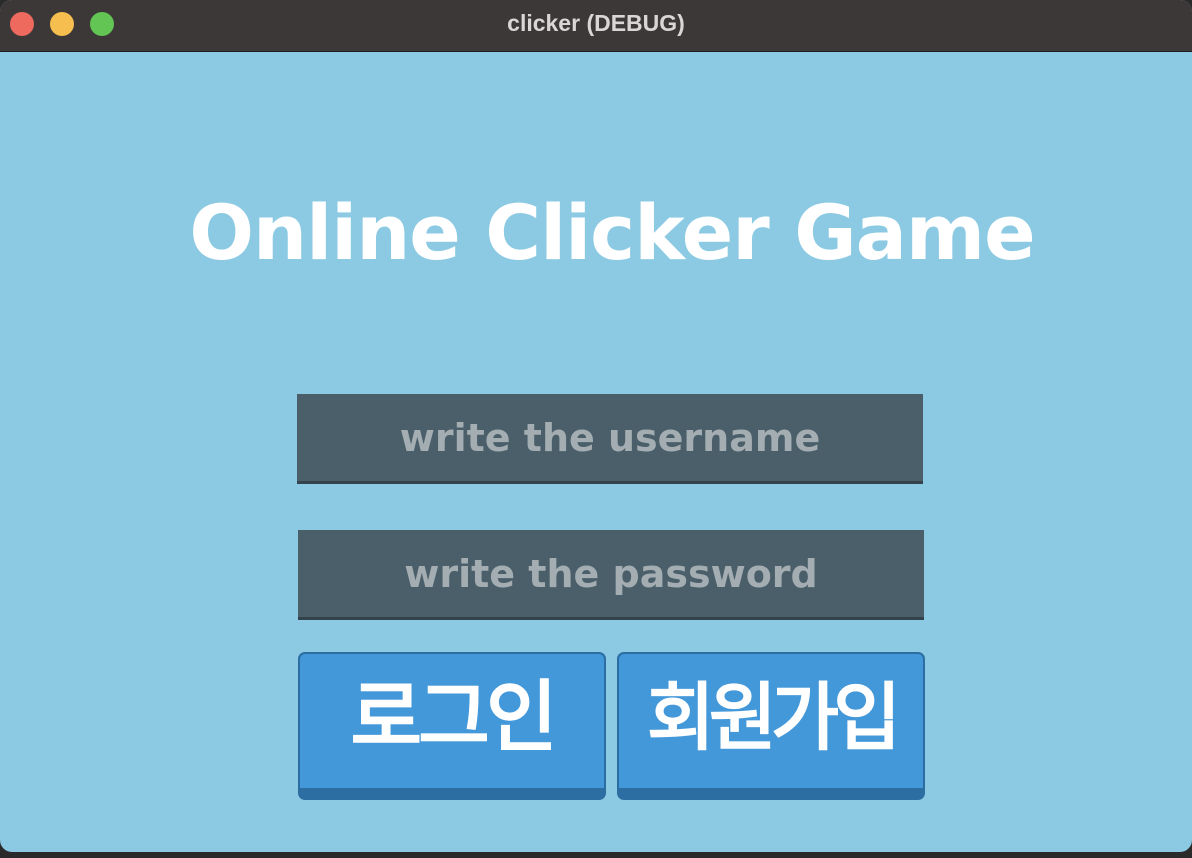 This screenshot has height=858, width=1192. I want to click on login-button: 로그인, so click(452, 726).